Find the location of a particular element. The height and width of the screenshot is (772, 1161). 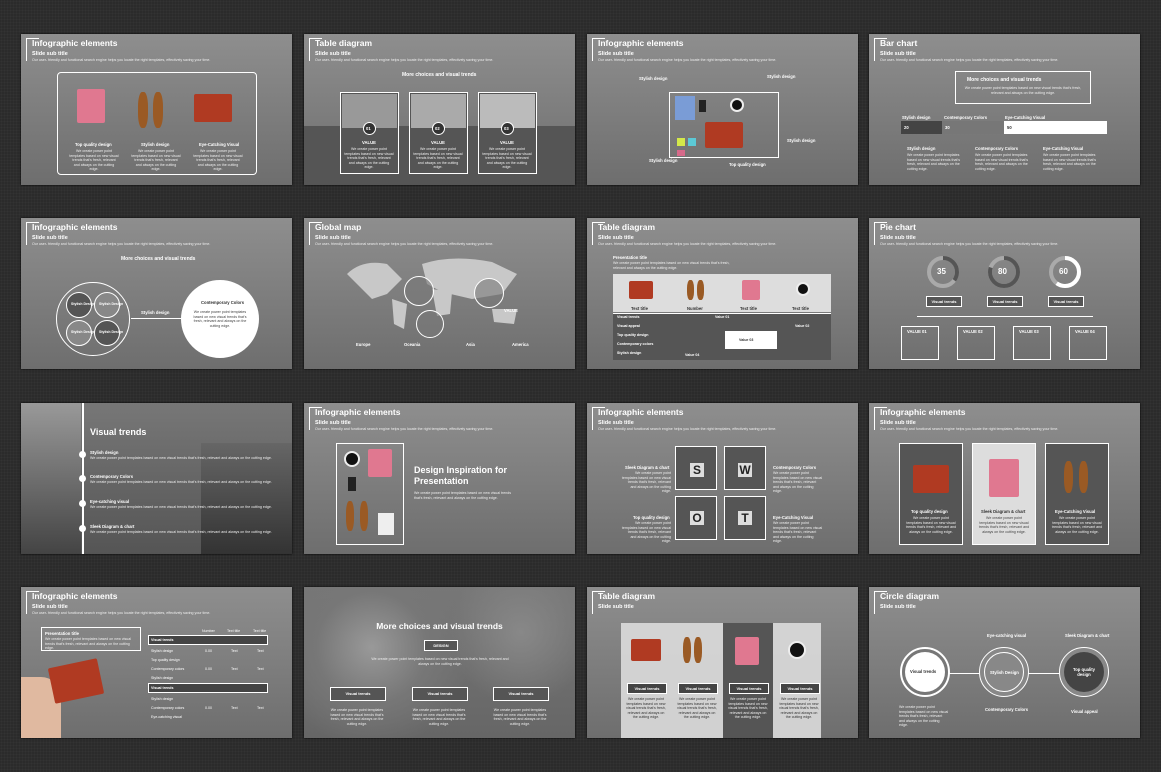

region-label: America is located at coordinates (520, 344).